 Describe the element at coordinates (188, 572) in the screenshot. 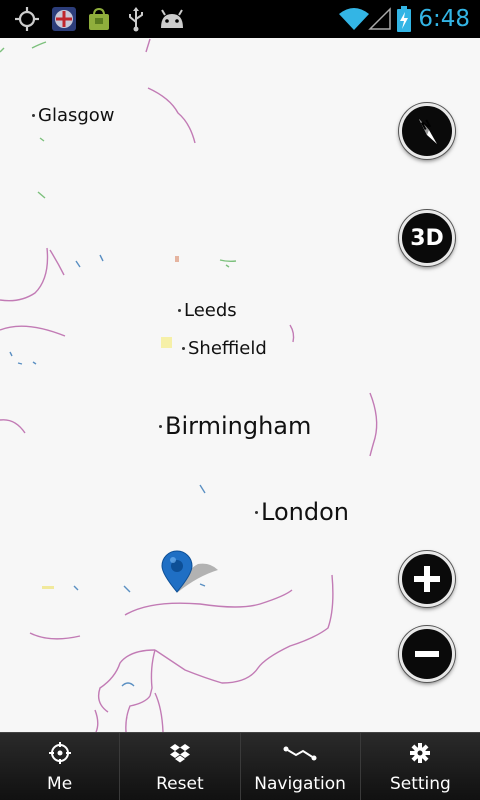

I see `location-pin-icon` at that location.